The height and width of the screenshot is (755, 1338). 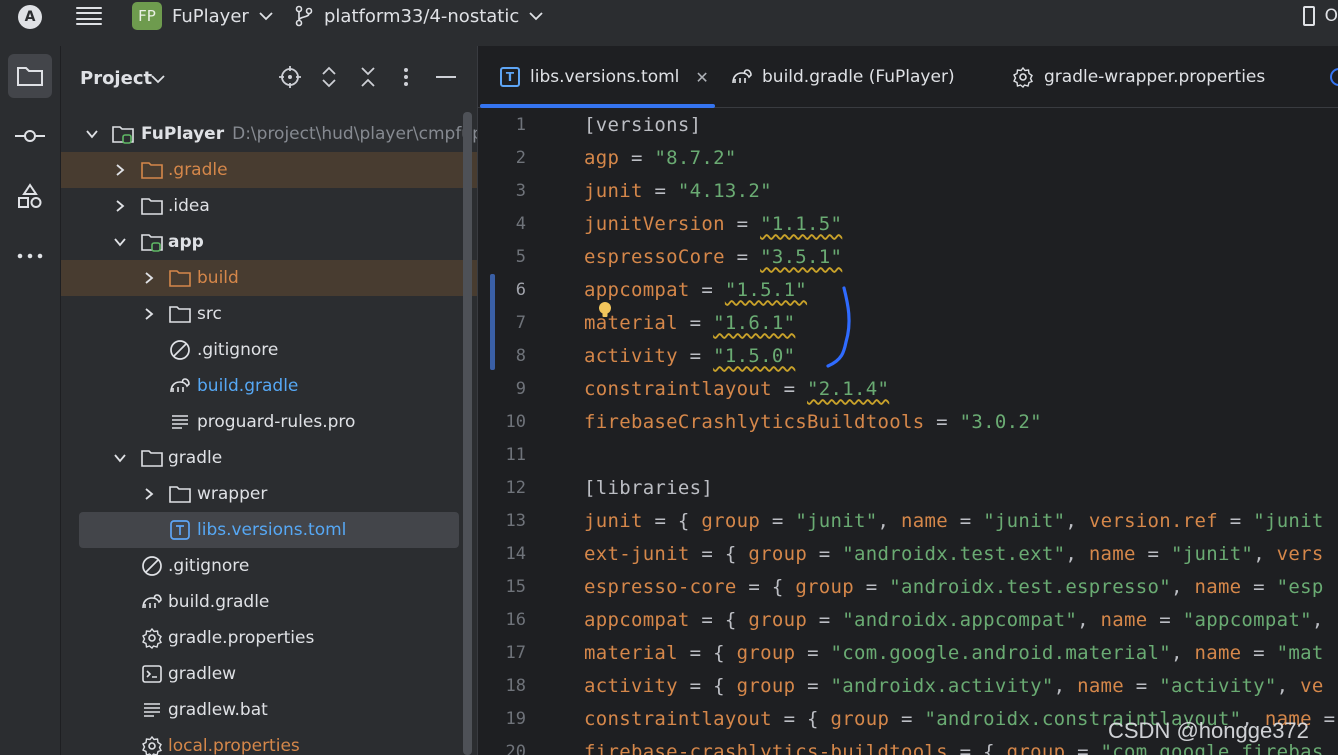 I want to click on tree-item-fuplayer: FuPlayer D:\project\hud\player\cmpfupl, so click(x=274, y=134).